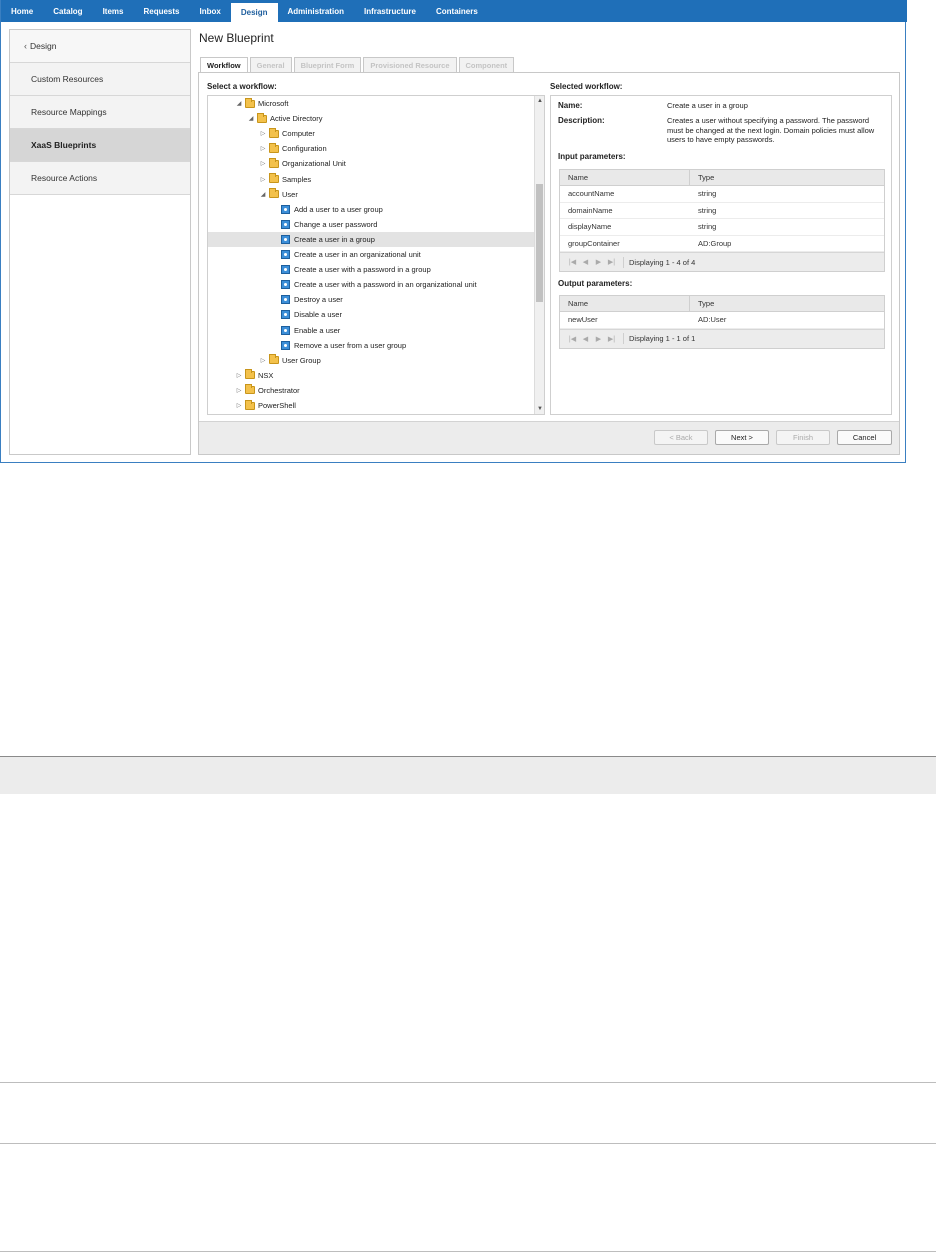 Image resolution: width=936 pixels, height=1252 pixels. What do you see at coordinates (161, 11) in the screenshot?
I see `nav-tab-requests: Requests` at bounding box center [161, 11].